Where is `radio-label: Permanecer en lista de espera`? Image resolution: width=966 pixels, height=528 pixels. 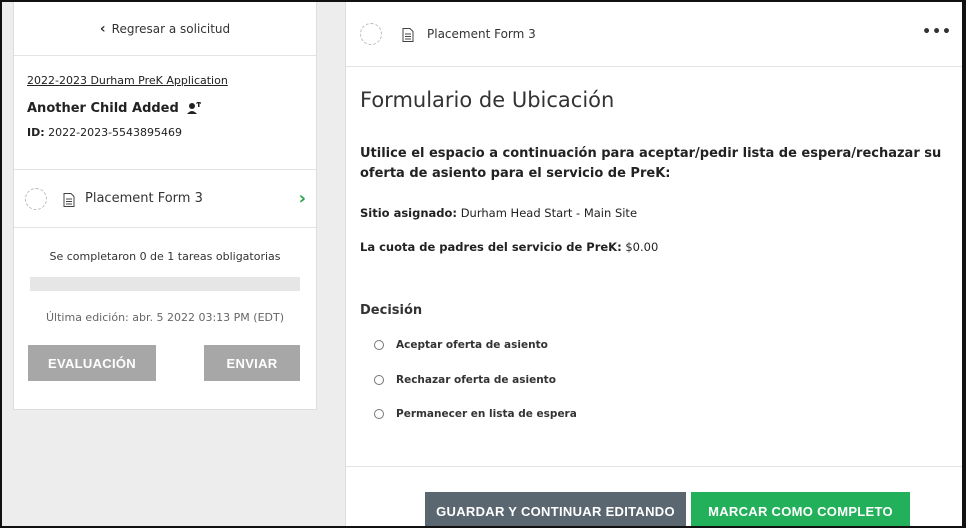
radio-label: Permanecer en lista de espera is located at coordinates (486, 414).